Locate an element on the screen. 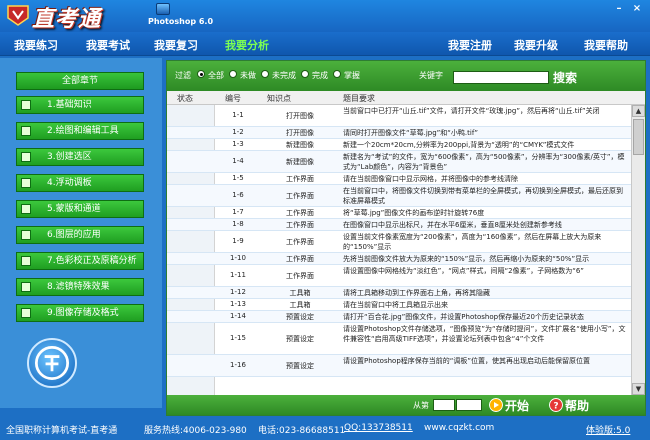 This screenshot has width=650, height=440. filter-mastered-radio is located at coordinates (337, 74).